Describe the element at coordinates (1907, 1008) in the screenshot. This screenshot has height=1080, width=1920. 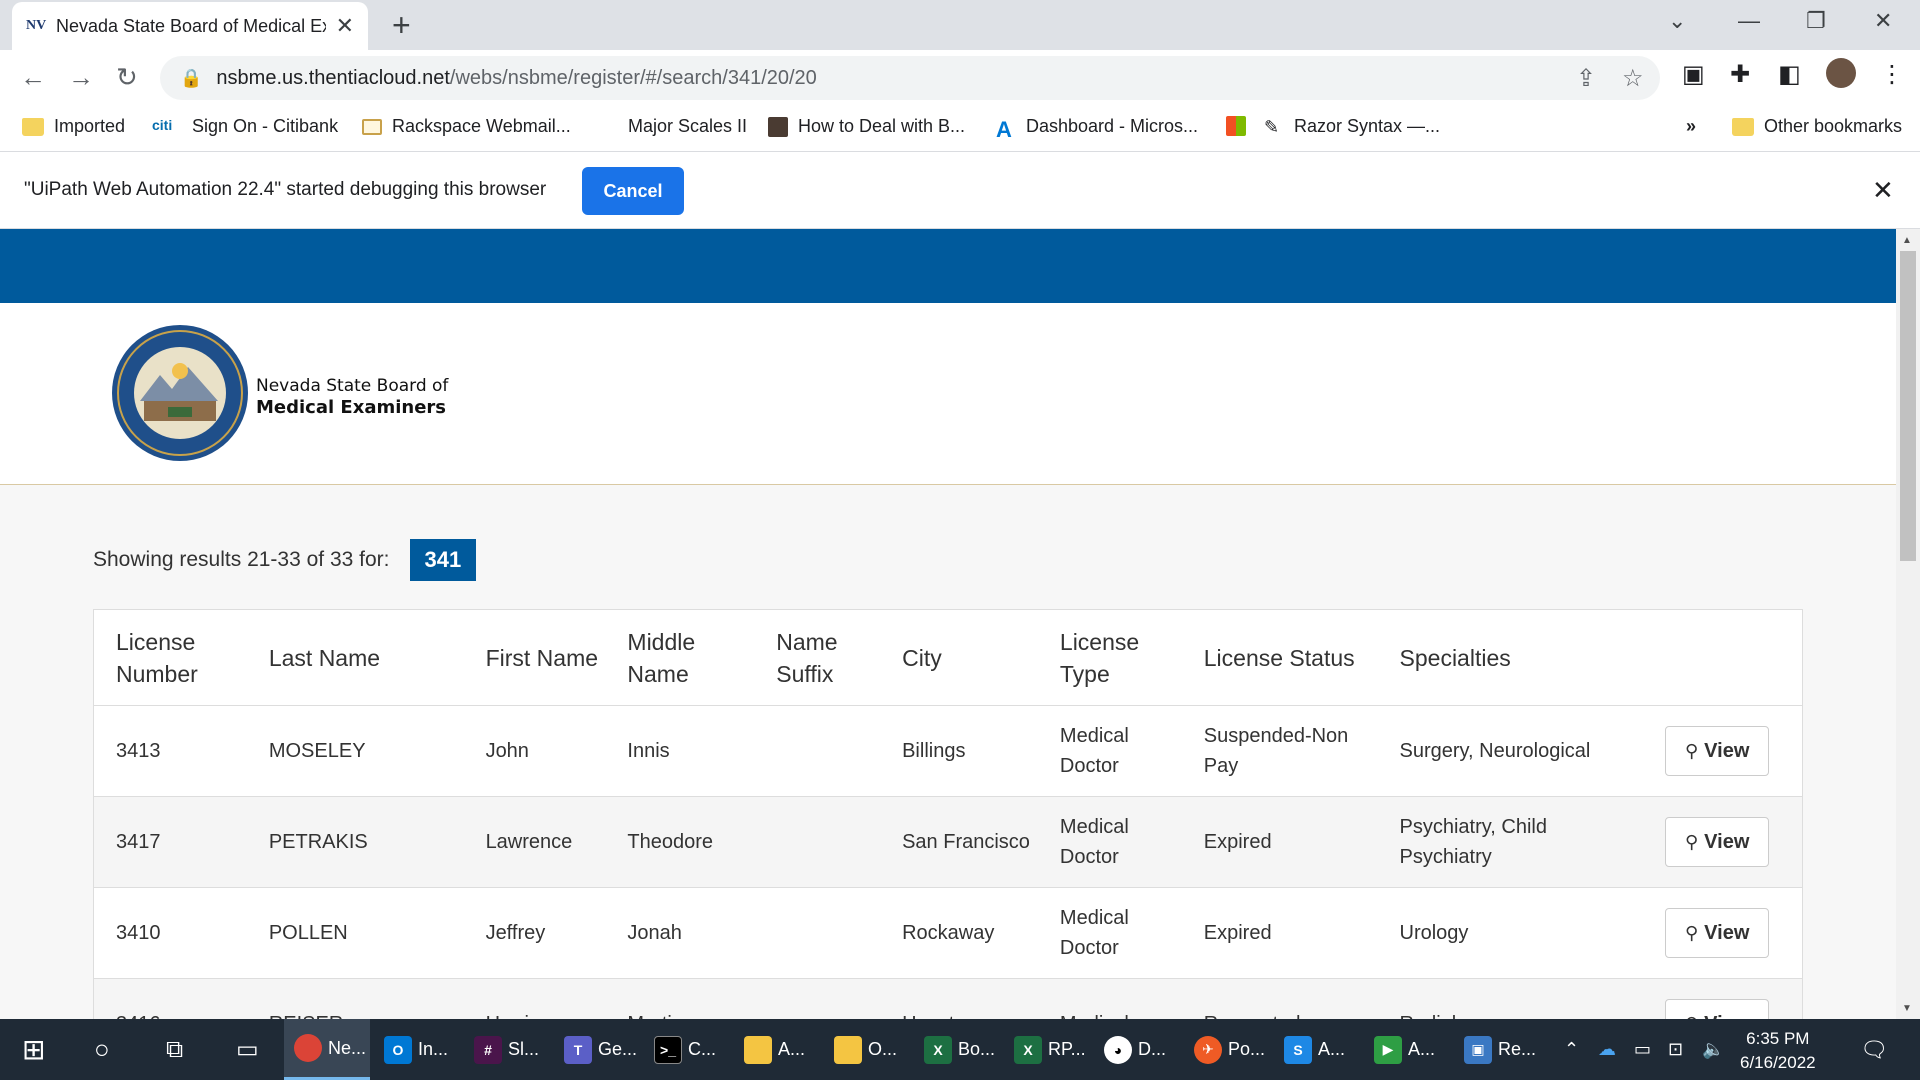
I see `scroll-down-arrow-icon: ▼` at that location.